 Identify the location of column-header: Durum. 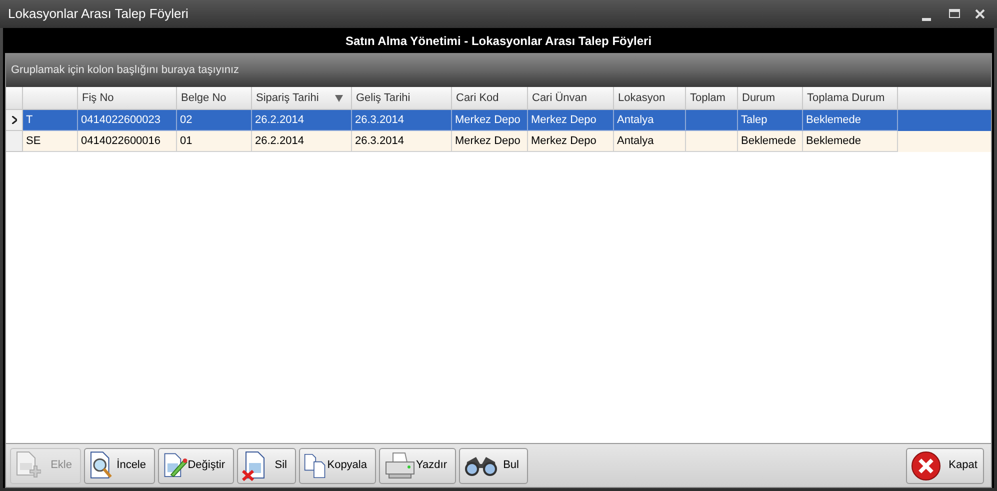
(770, 98).